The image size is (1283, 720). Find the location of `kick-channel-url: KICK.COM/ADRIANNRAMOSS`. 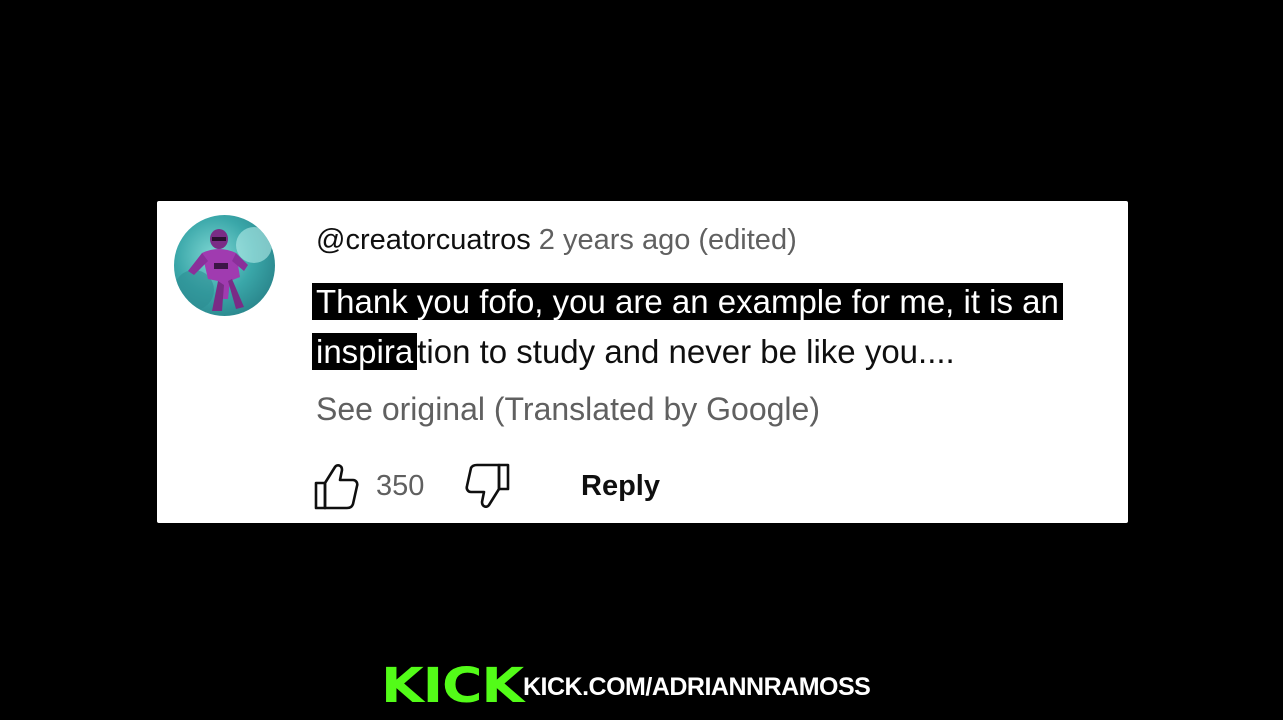

kick-channel-url: KICK.COM/ADRIANNRAMOSS is located at coordinates (697, 687).